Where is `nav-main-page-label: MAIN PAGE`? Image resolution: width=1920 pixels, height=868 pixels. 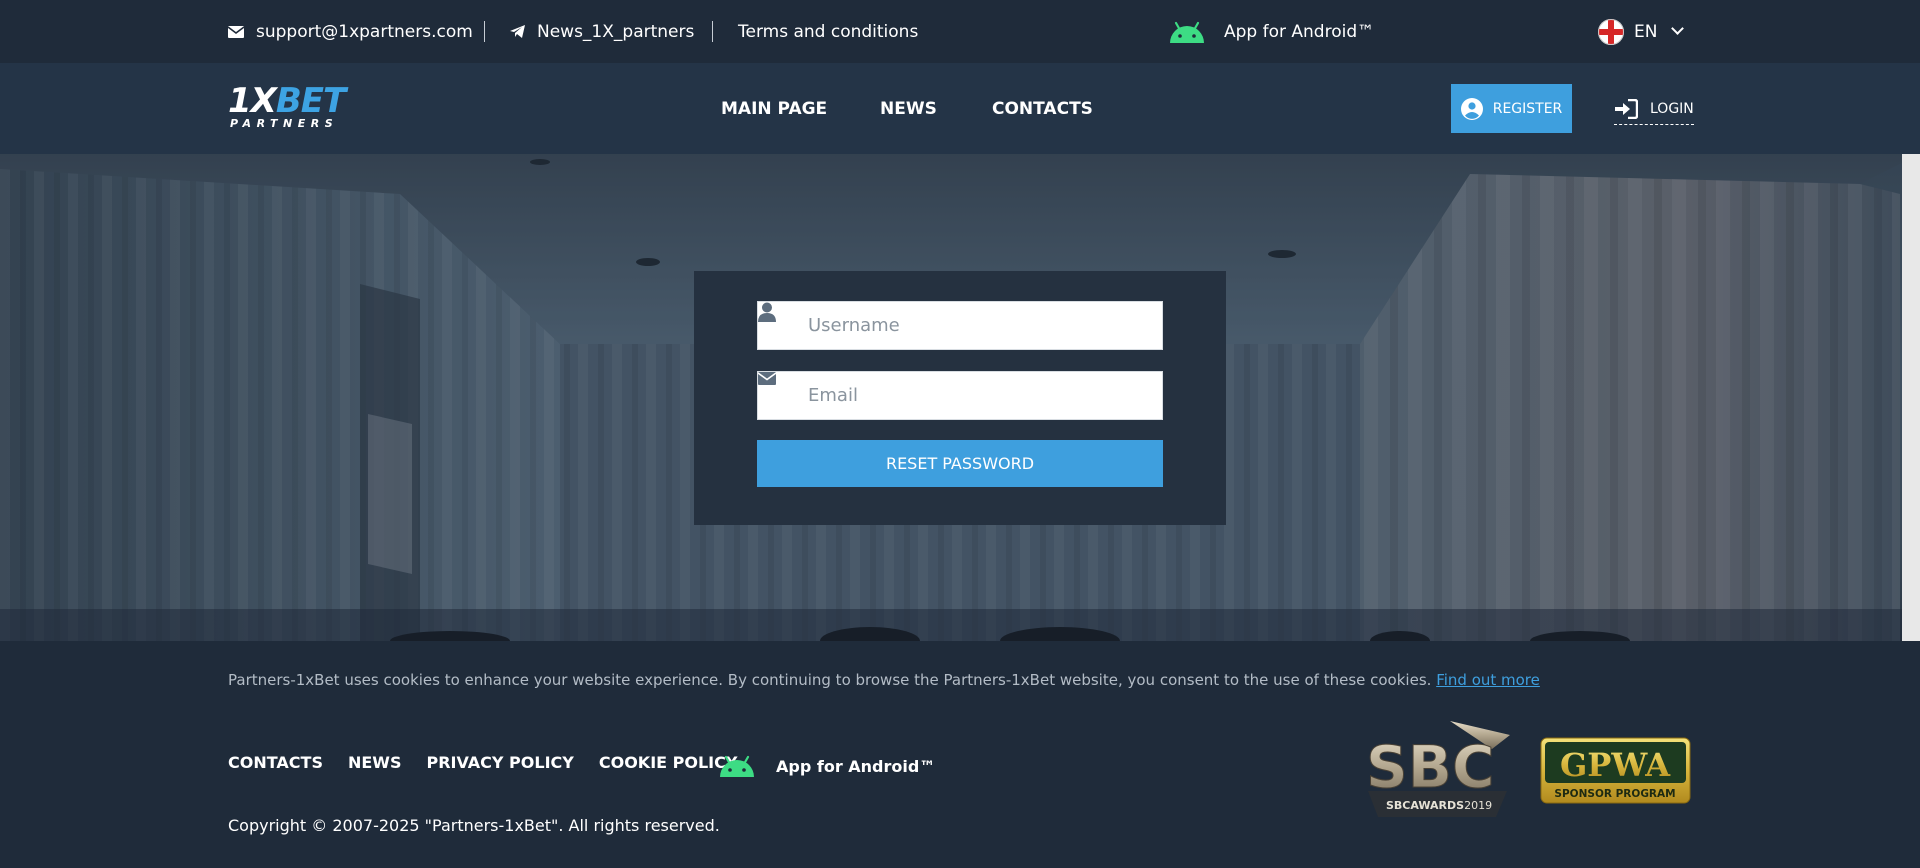
nav-main-page-label: MAIN PAGE is located at coordinates (774, 108).